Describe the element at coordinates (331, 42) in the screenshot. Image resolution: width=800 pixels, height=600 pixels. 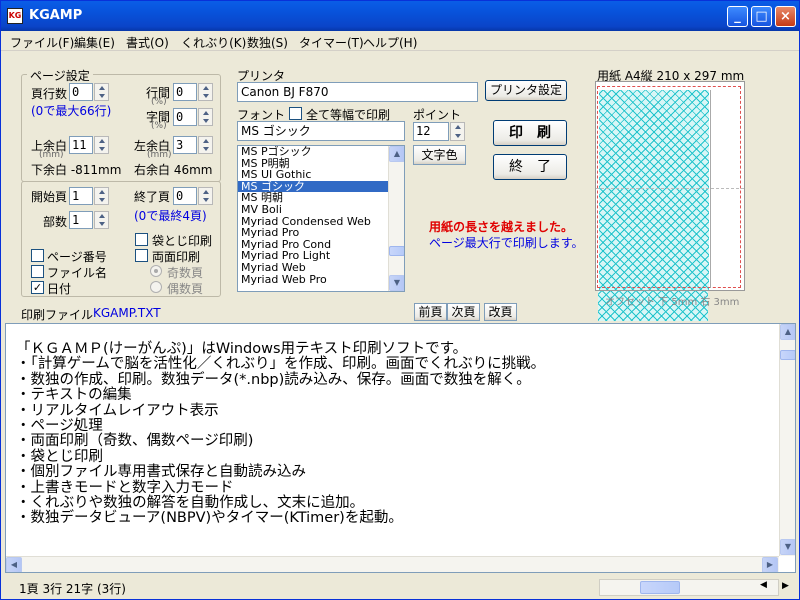
I see `menu-timer: タイマー(T)` at that location.